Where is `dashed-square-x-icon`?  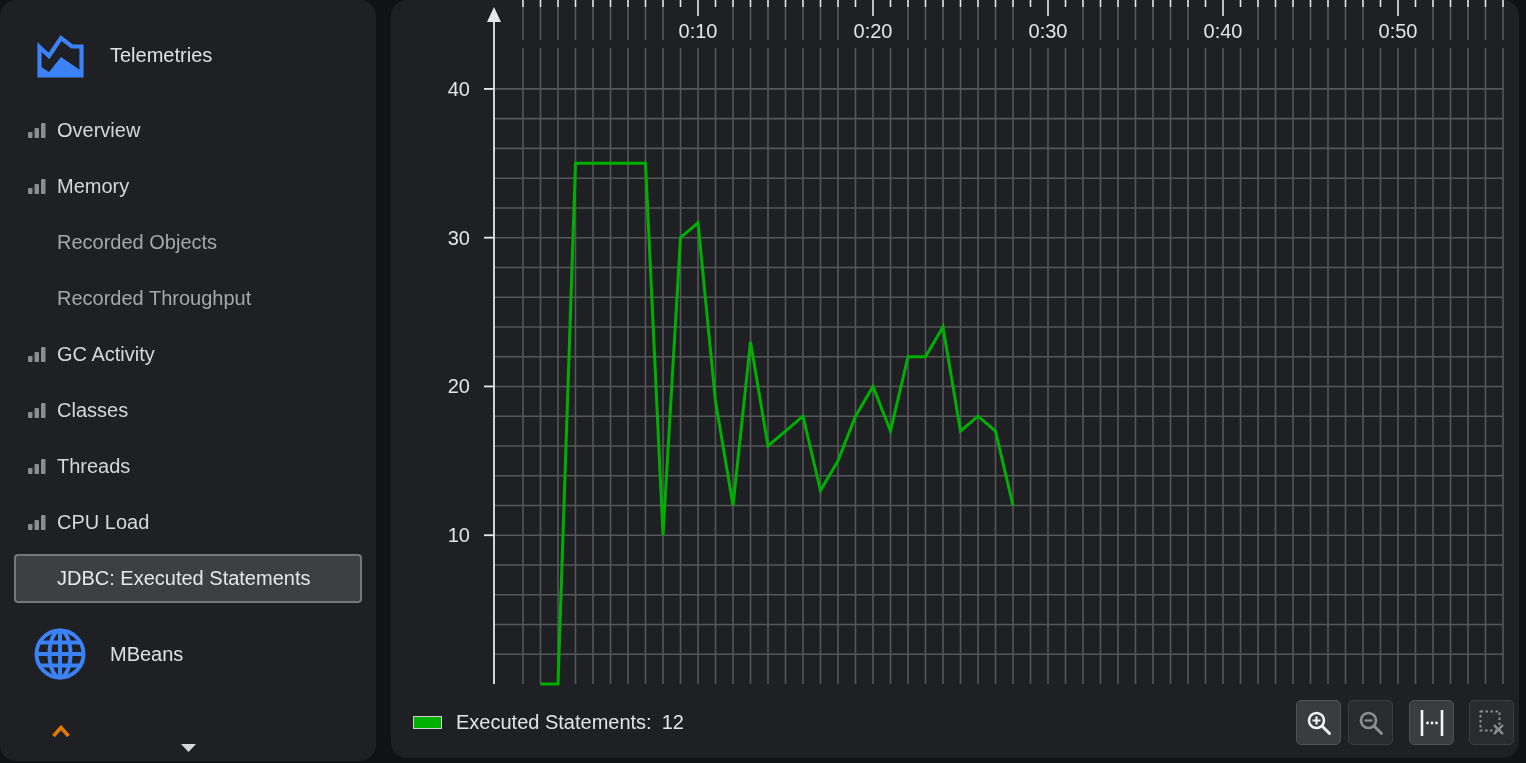
dashed-square-x-icon is located at coordinates (1491, 722).